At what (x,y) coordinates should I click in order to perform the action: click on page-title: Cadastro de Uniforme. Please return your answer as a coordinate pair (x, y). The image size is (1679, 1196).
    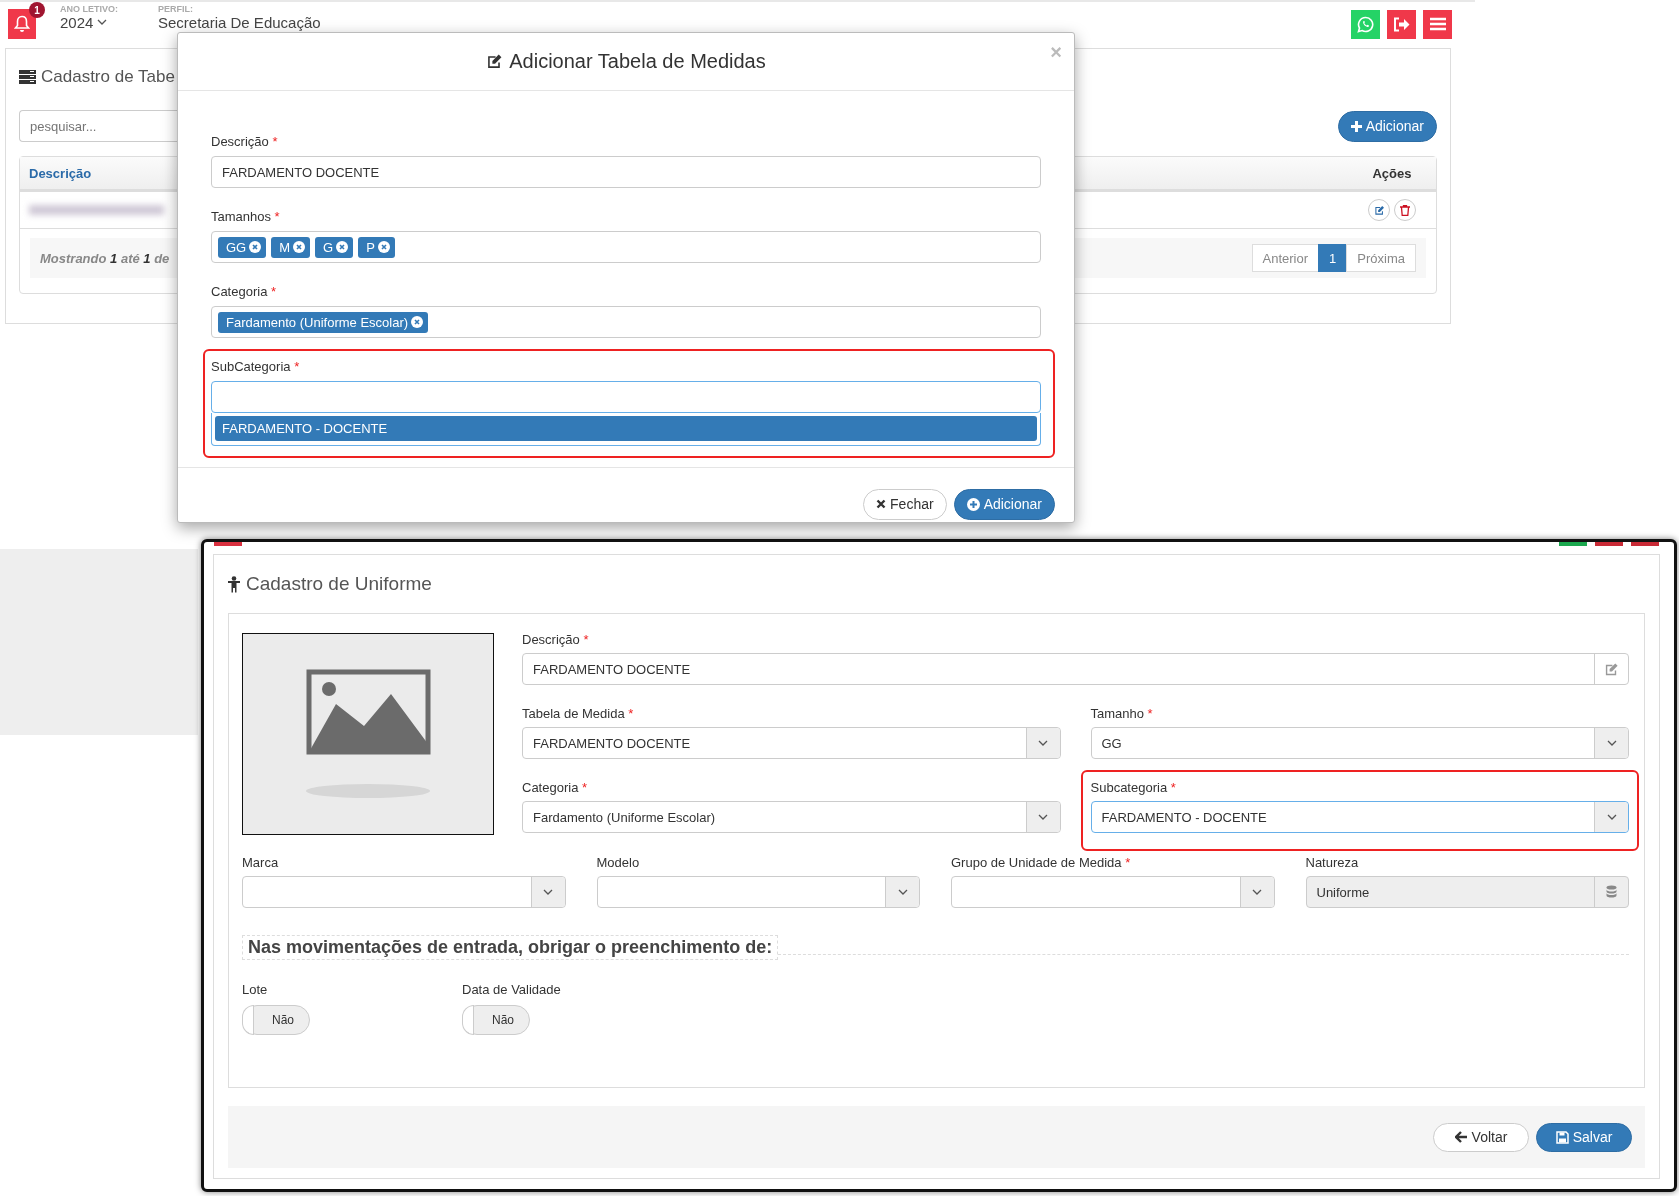
    Looking at the image, I should click on (339, 584).